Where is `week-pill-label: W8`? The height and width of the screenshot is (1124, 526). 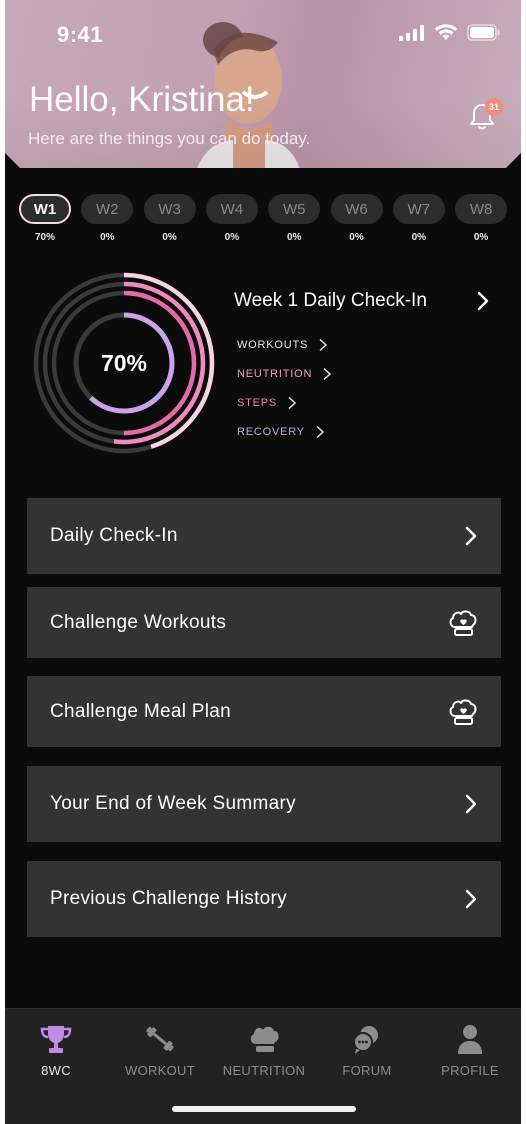 week-pill-label: W8 is located at coordinates (481, 209).